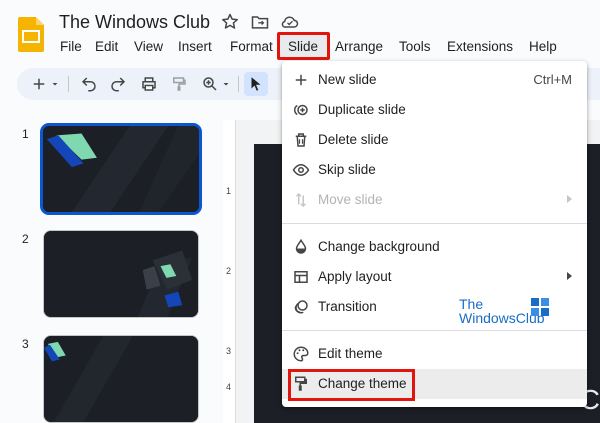 Image resolution: width=600 pixels, height=423 pixels. Describe the element at coordinates (552, 79) in the screenshot. I see `menu-item-shortcut: Ctrl+M` at that location.